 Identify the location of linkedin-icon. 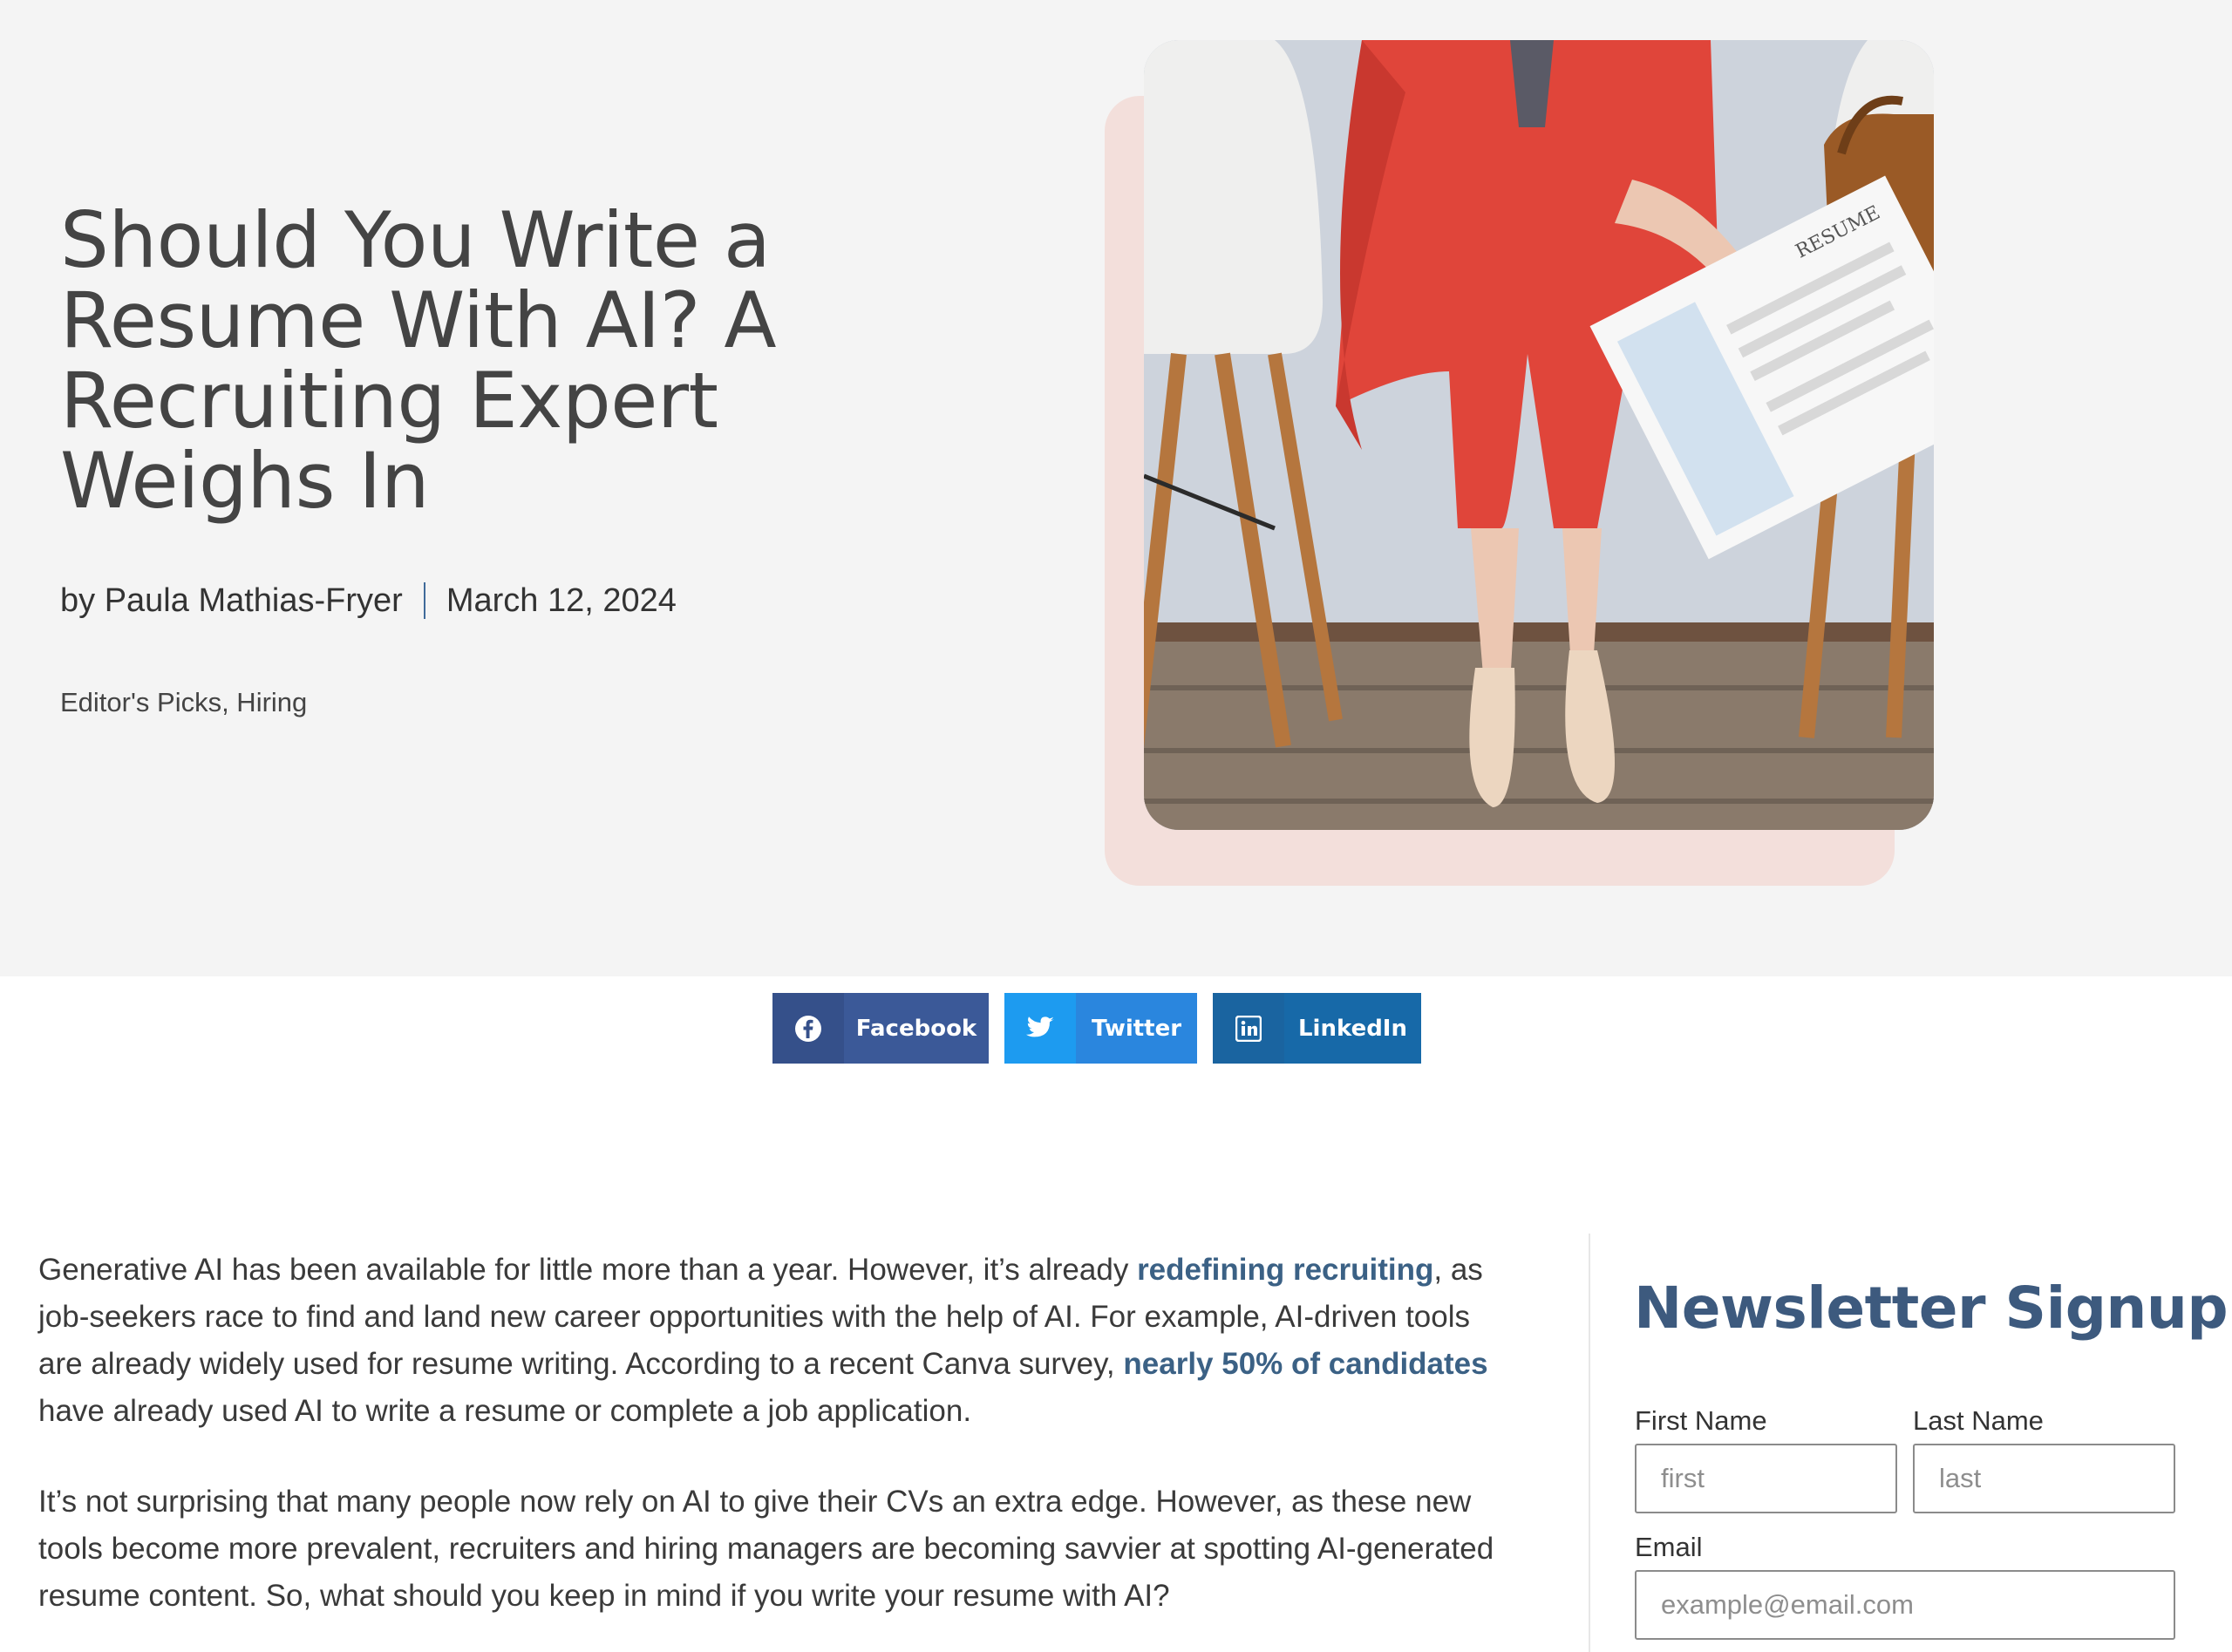
(1248, 1028).